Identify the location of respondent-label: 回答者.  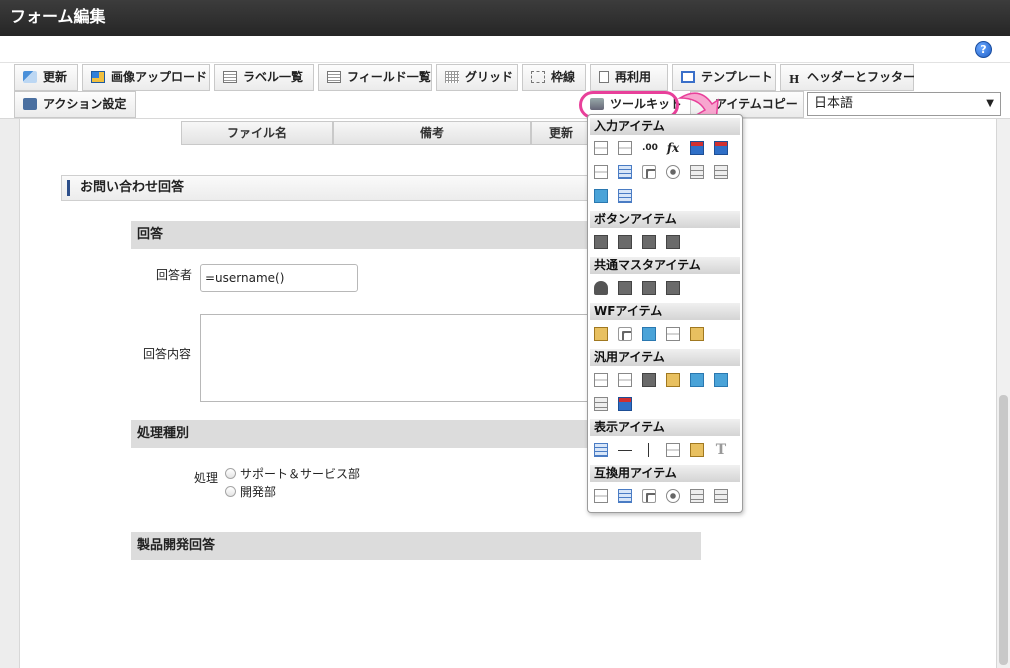
(174, 275).